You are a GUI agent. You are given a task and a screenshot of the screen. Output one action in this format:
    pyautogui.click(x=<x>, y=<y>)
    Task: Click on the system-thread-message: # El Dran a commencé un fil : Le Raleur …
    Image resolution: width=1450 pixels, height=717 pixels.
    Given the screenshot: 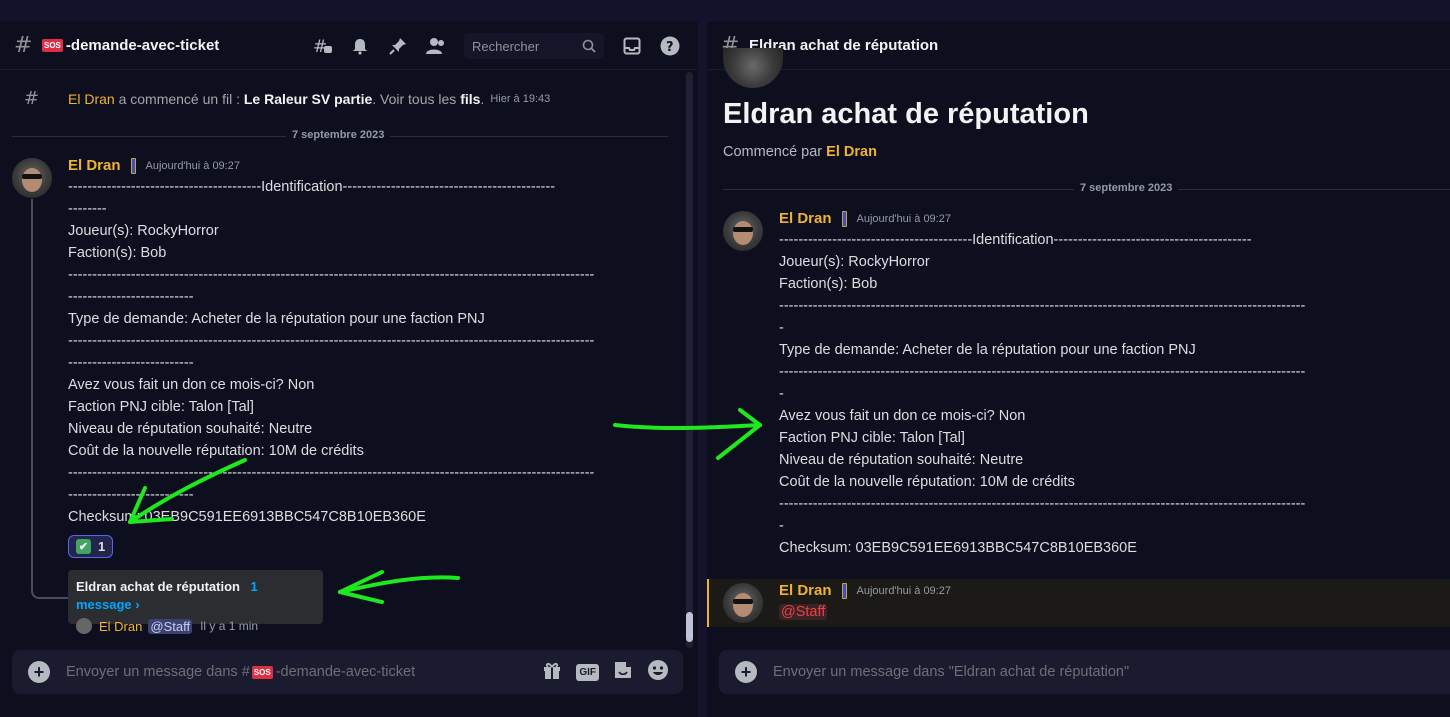 What is the action you would take?
    pyautogui.click(x=287, y=98)
    